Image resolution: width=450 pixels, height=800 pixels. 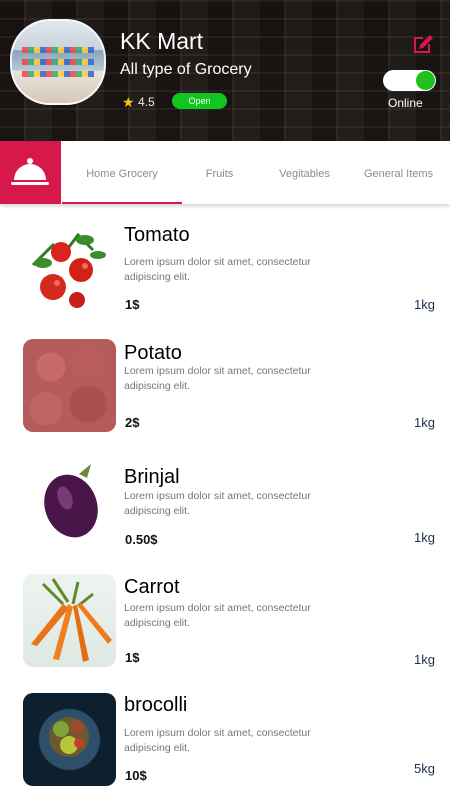 What do you see at coordinates (405, 103) in the screenshot?
I see `online-label: Online` at bounding box center [405, 103].